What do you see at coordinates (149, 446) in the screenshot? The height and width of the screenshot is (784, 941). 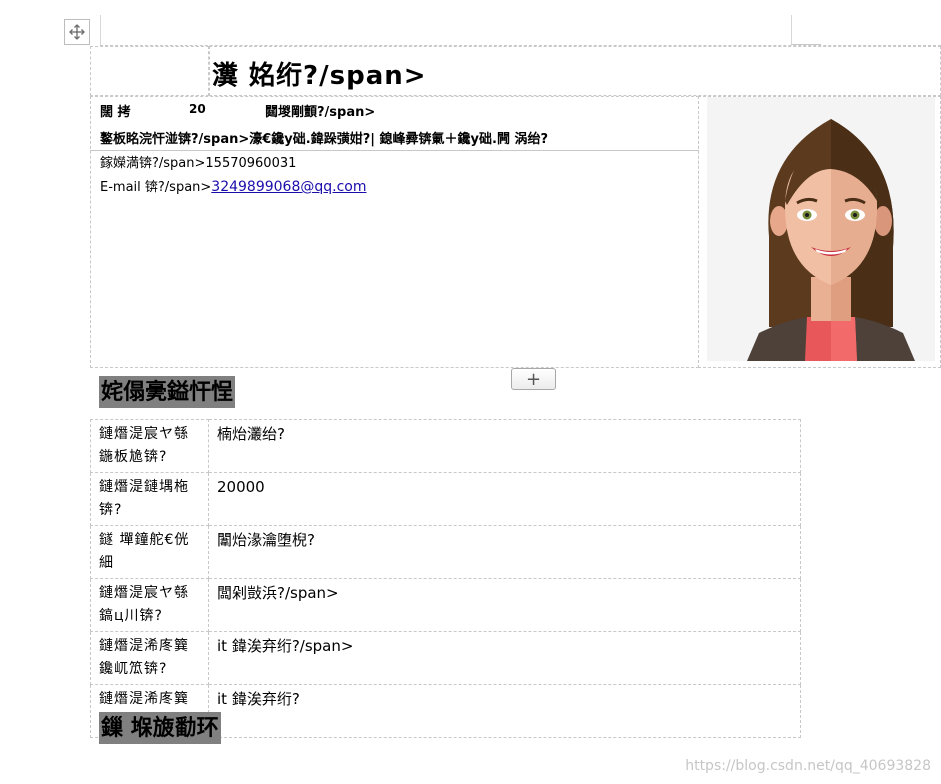 I see `row-label: 鏈熸湜宸ヤ綔鍦板尯锛?` at bounding box center [149, 446].